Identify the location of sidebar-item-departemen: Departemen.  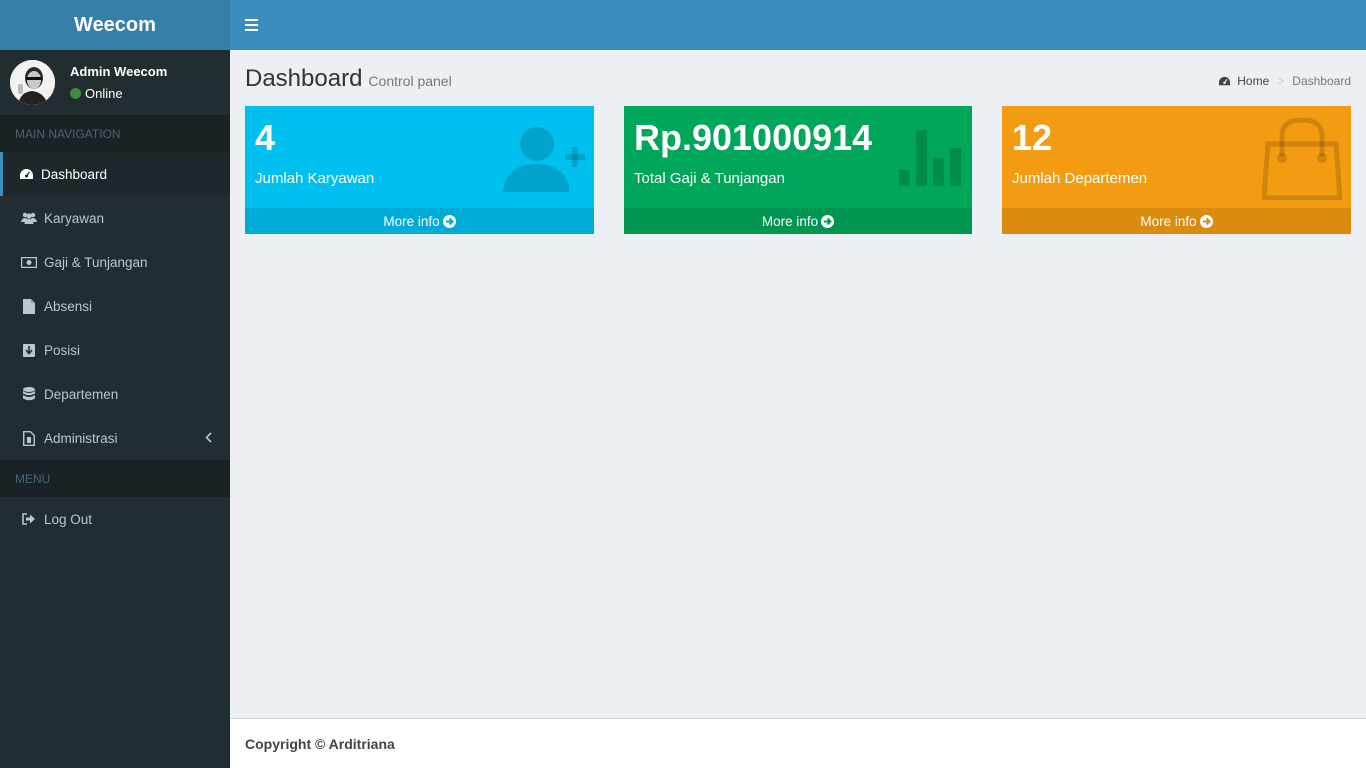
(115, 394).